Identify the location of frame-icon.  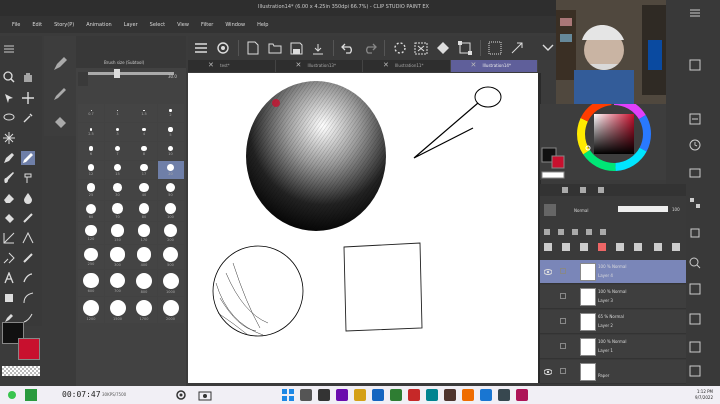
(28, 238).